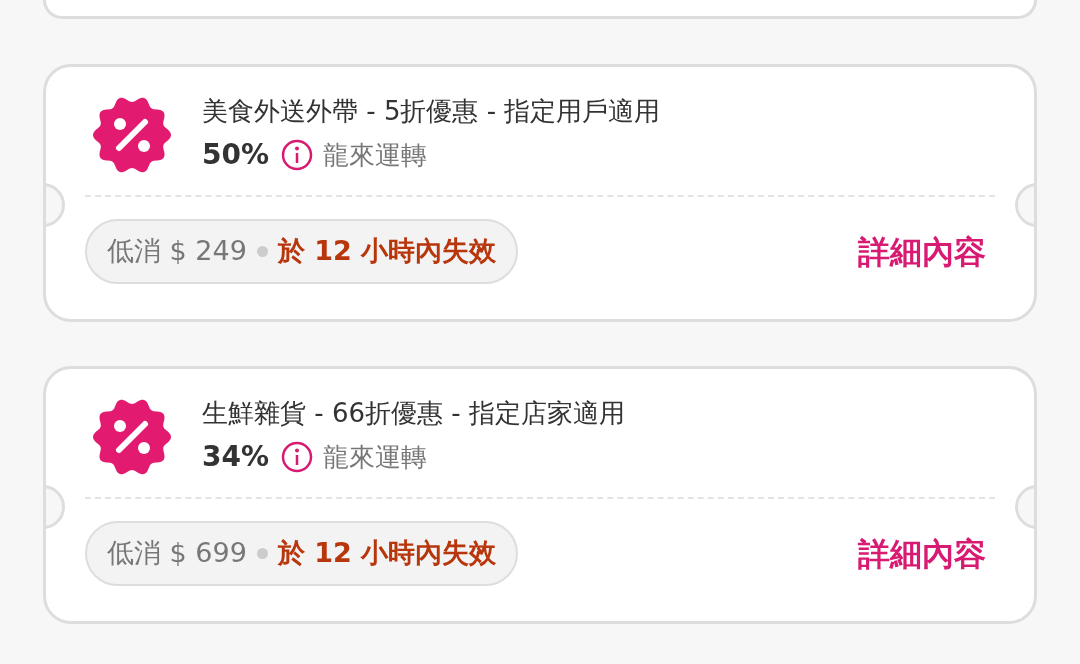 The height and width of the screenshot is (664, 1080). I want to click on minimum-spend: 低消 $ 249, so click(177, 251).